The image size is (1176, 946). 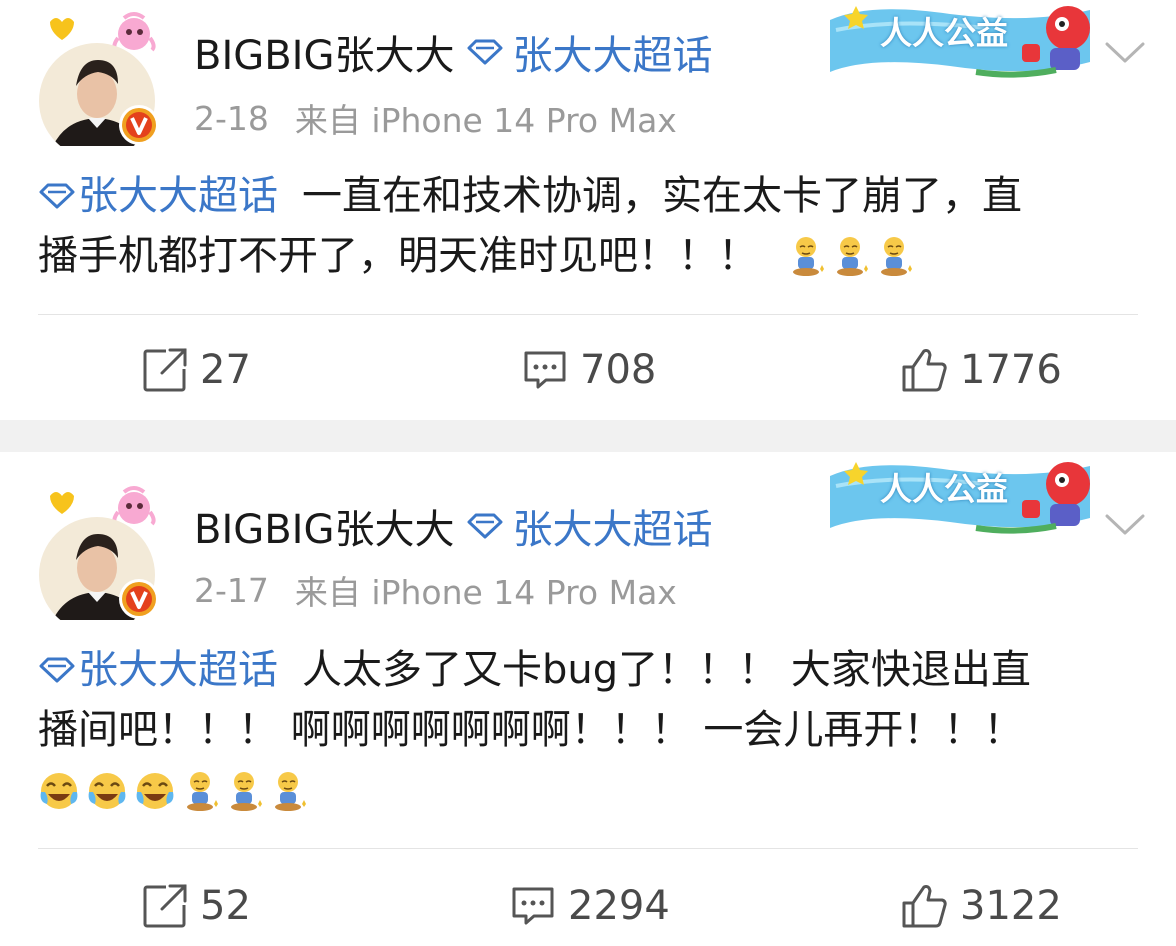 I want to click on post-date: 2-18, so click(x=231, y=118).